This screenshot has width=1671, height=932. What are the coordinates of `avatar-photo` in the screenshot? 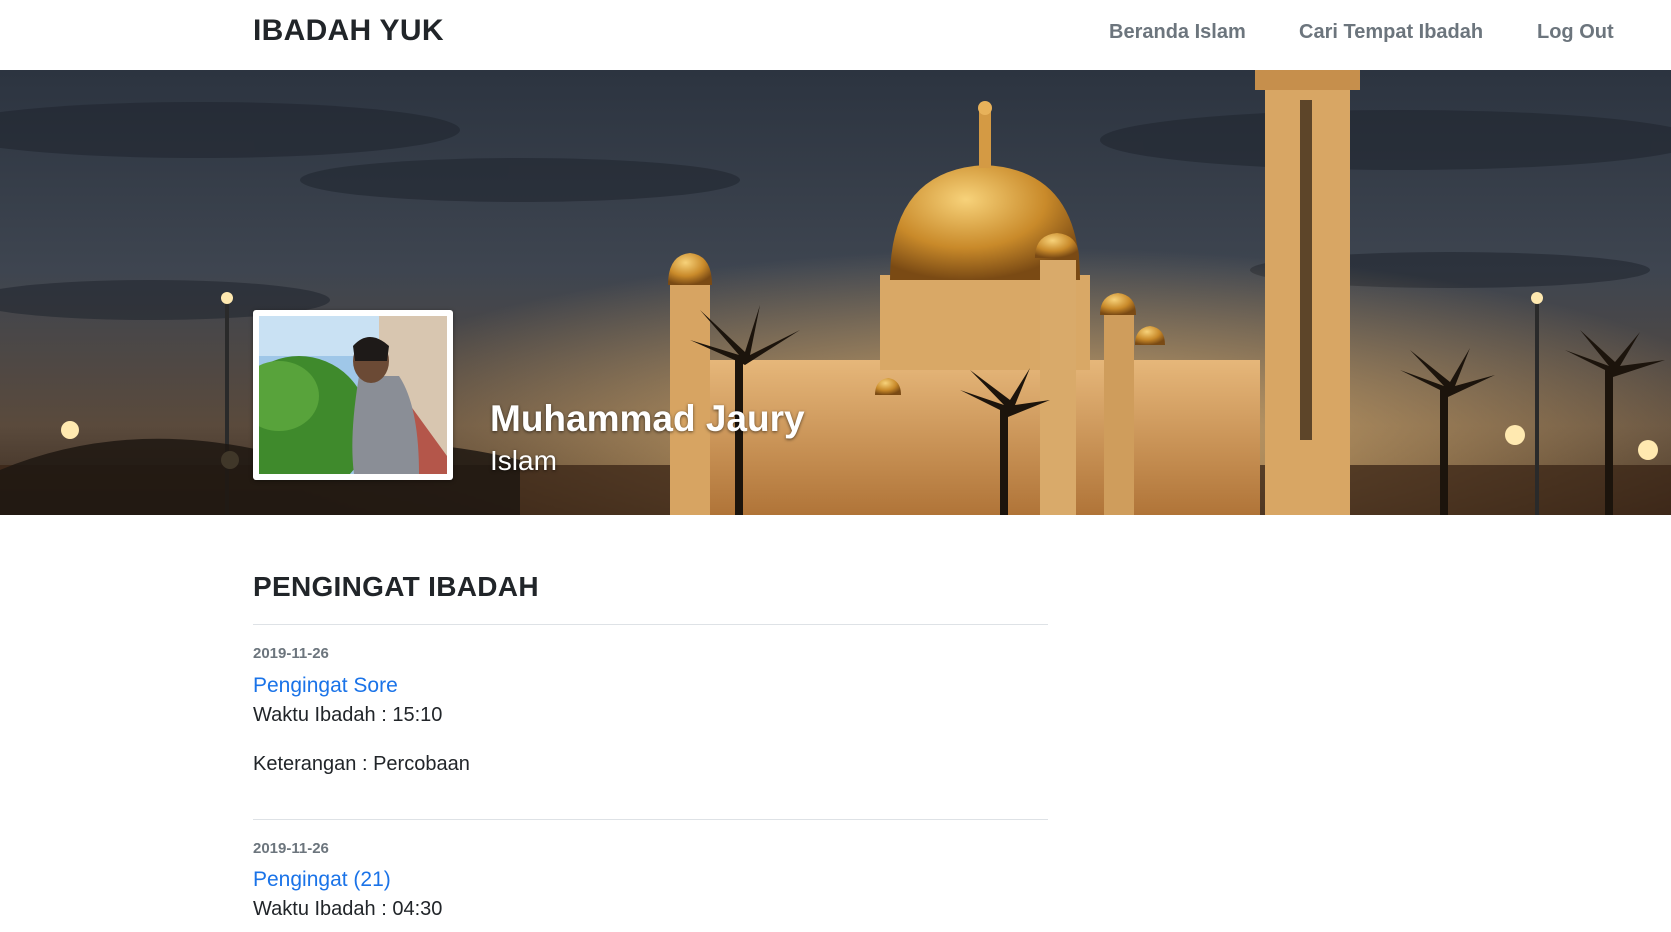 It's located at (353, 395).